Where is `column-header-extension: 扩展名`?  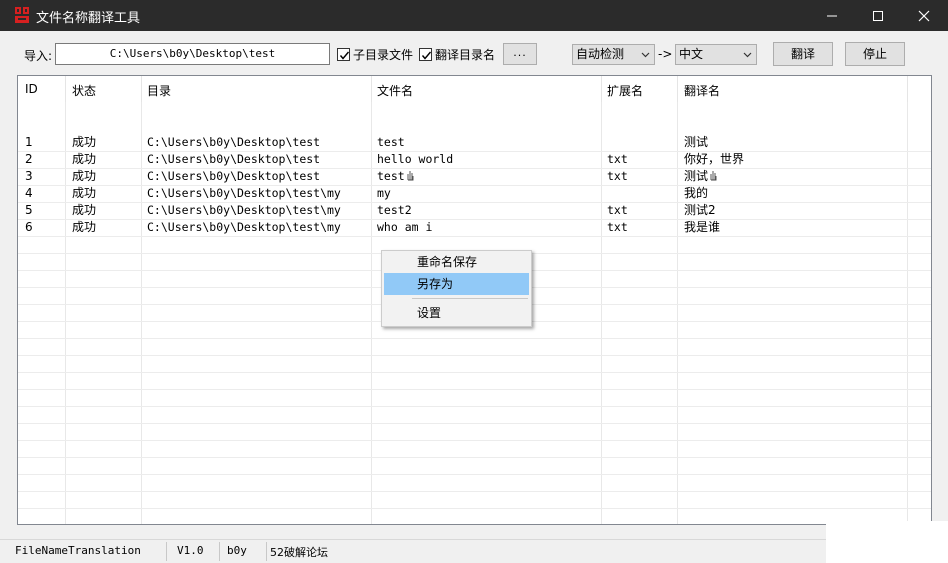
column-header-extension: 扩展名 is located at coordinates (625, 90).